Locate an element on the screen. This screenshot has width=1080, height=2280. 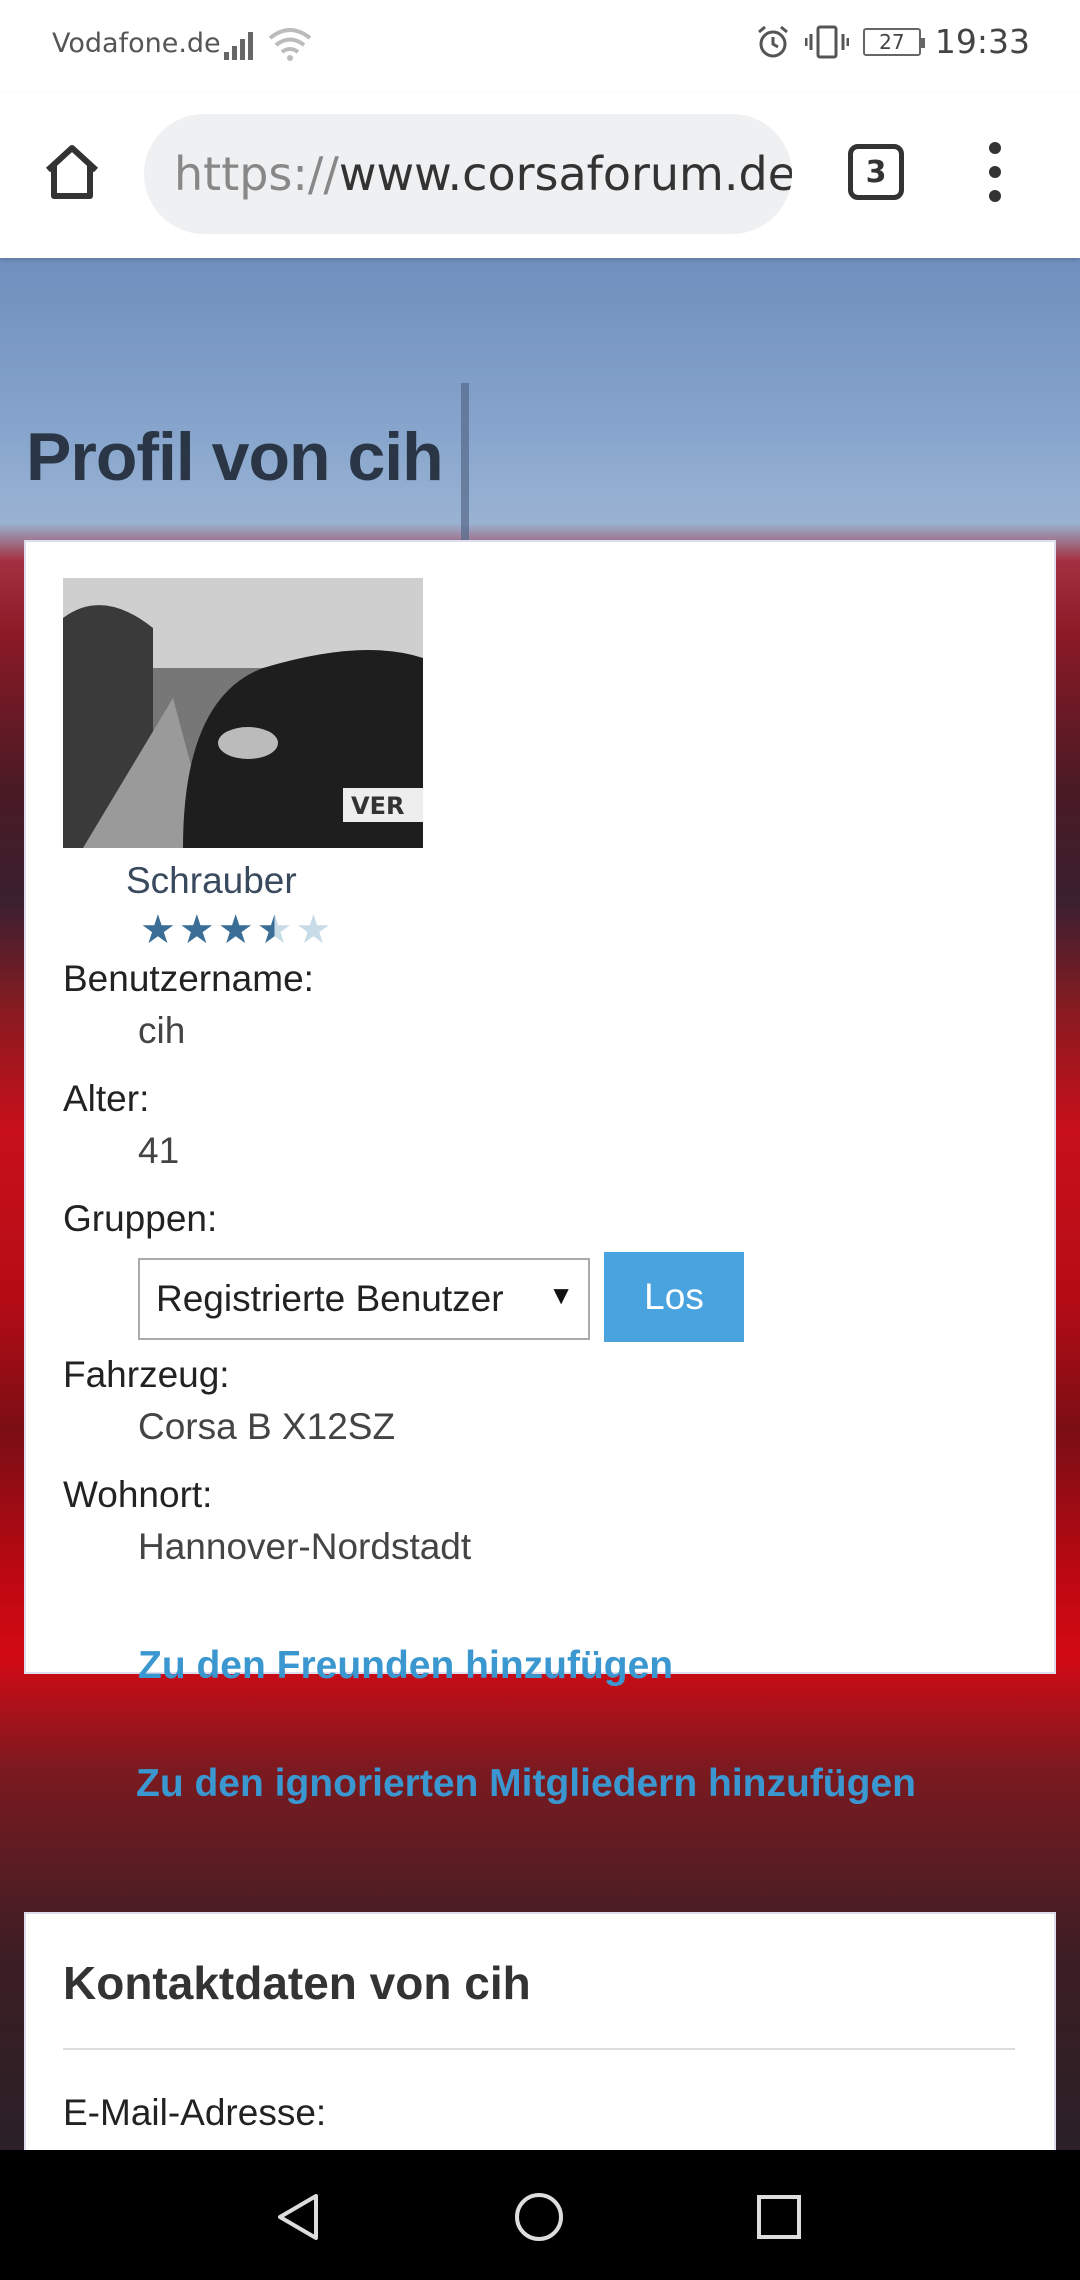
tab-count: 3 is located at coordinates (876, 172).